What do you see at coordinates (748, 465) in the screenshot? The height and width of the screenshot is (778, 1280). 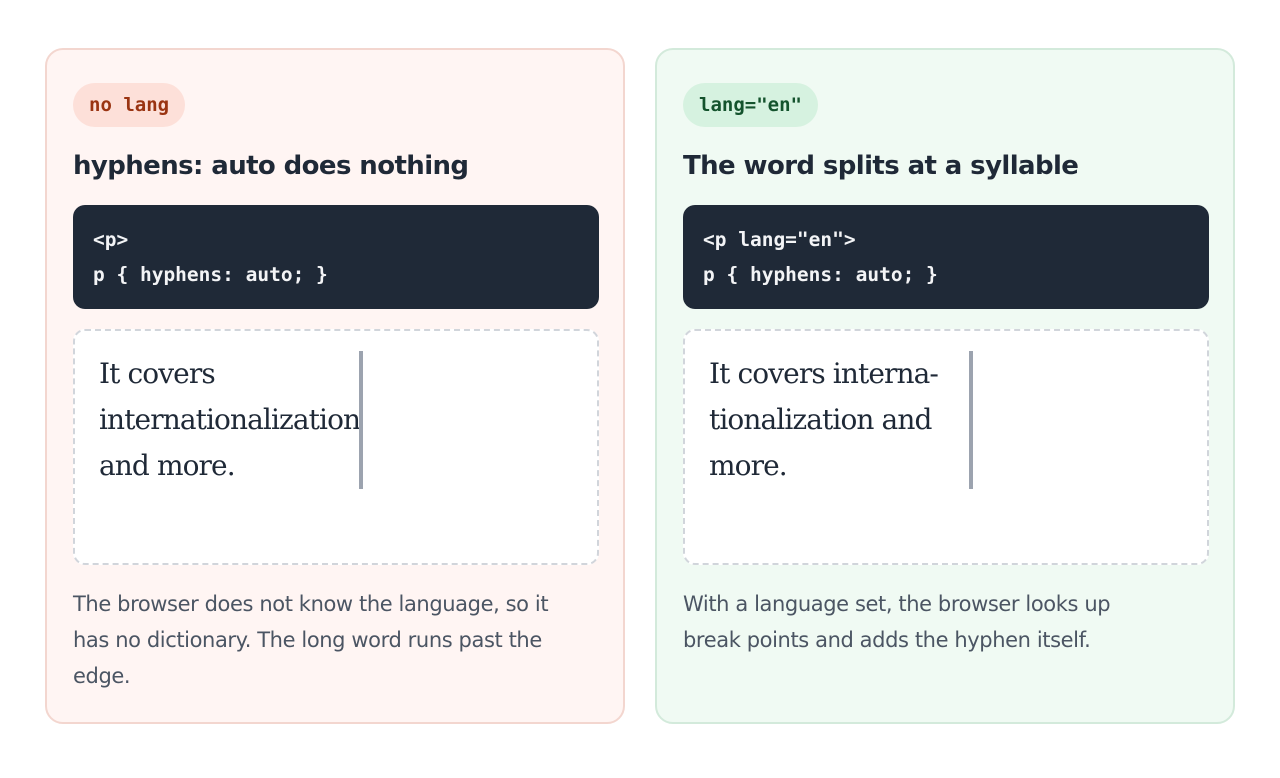 I see `demo-line: more.` at bounding box center [748, 465].